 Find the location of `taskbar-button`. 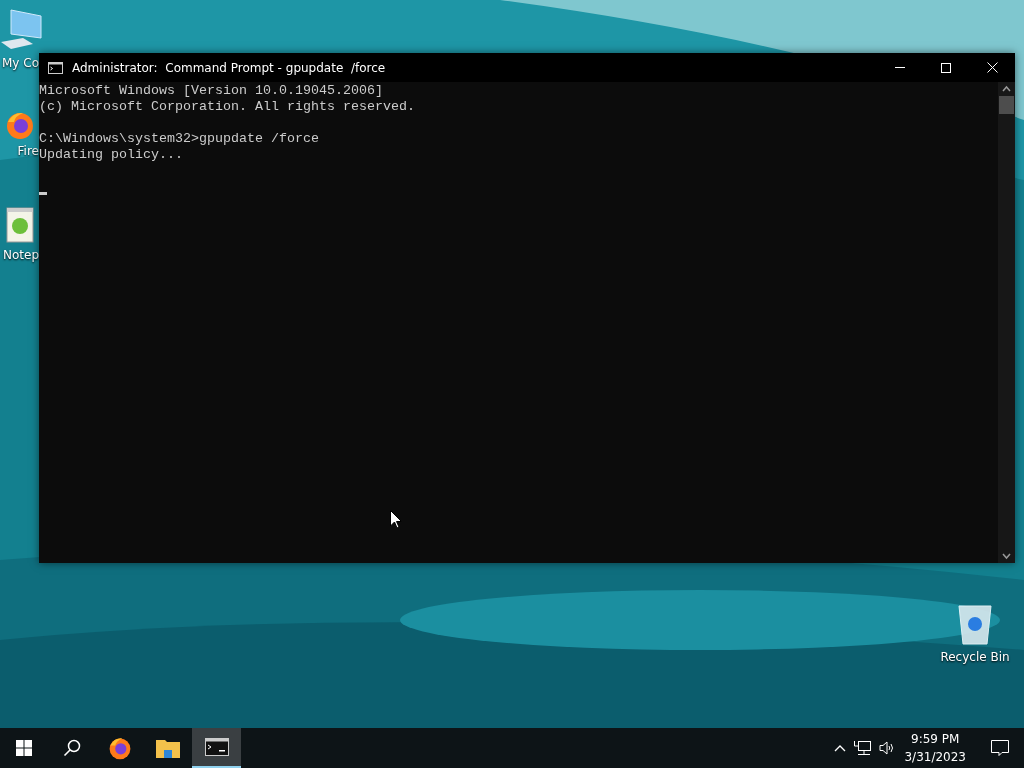

taskbar-button is located at coordinates (216, 748).